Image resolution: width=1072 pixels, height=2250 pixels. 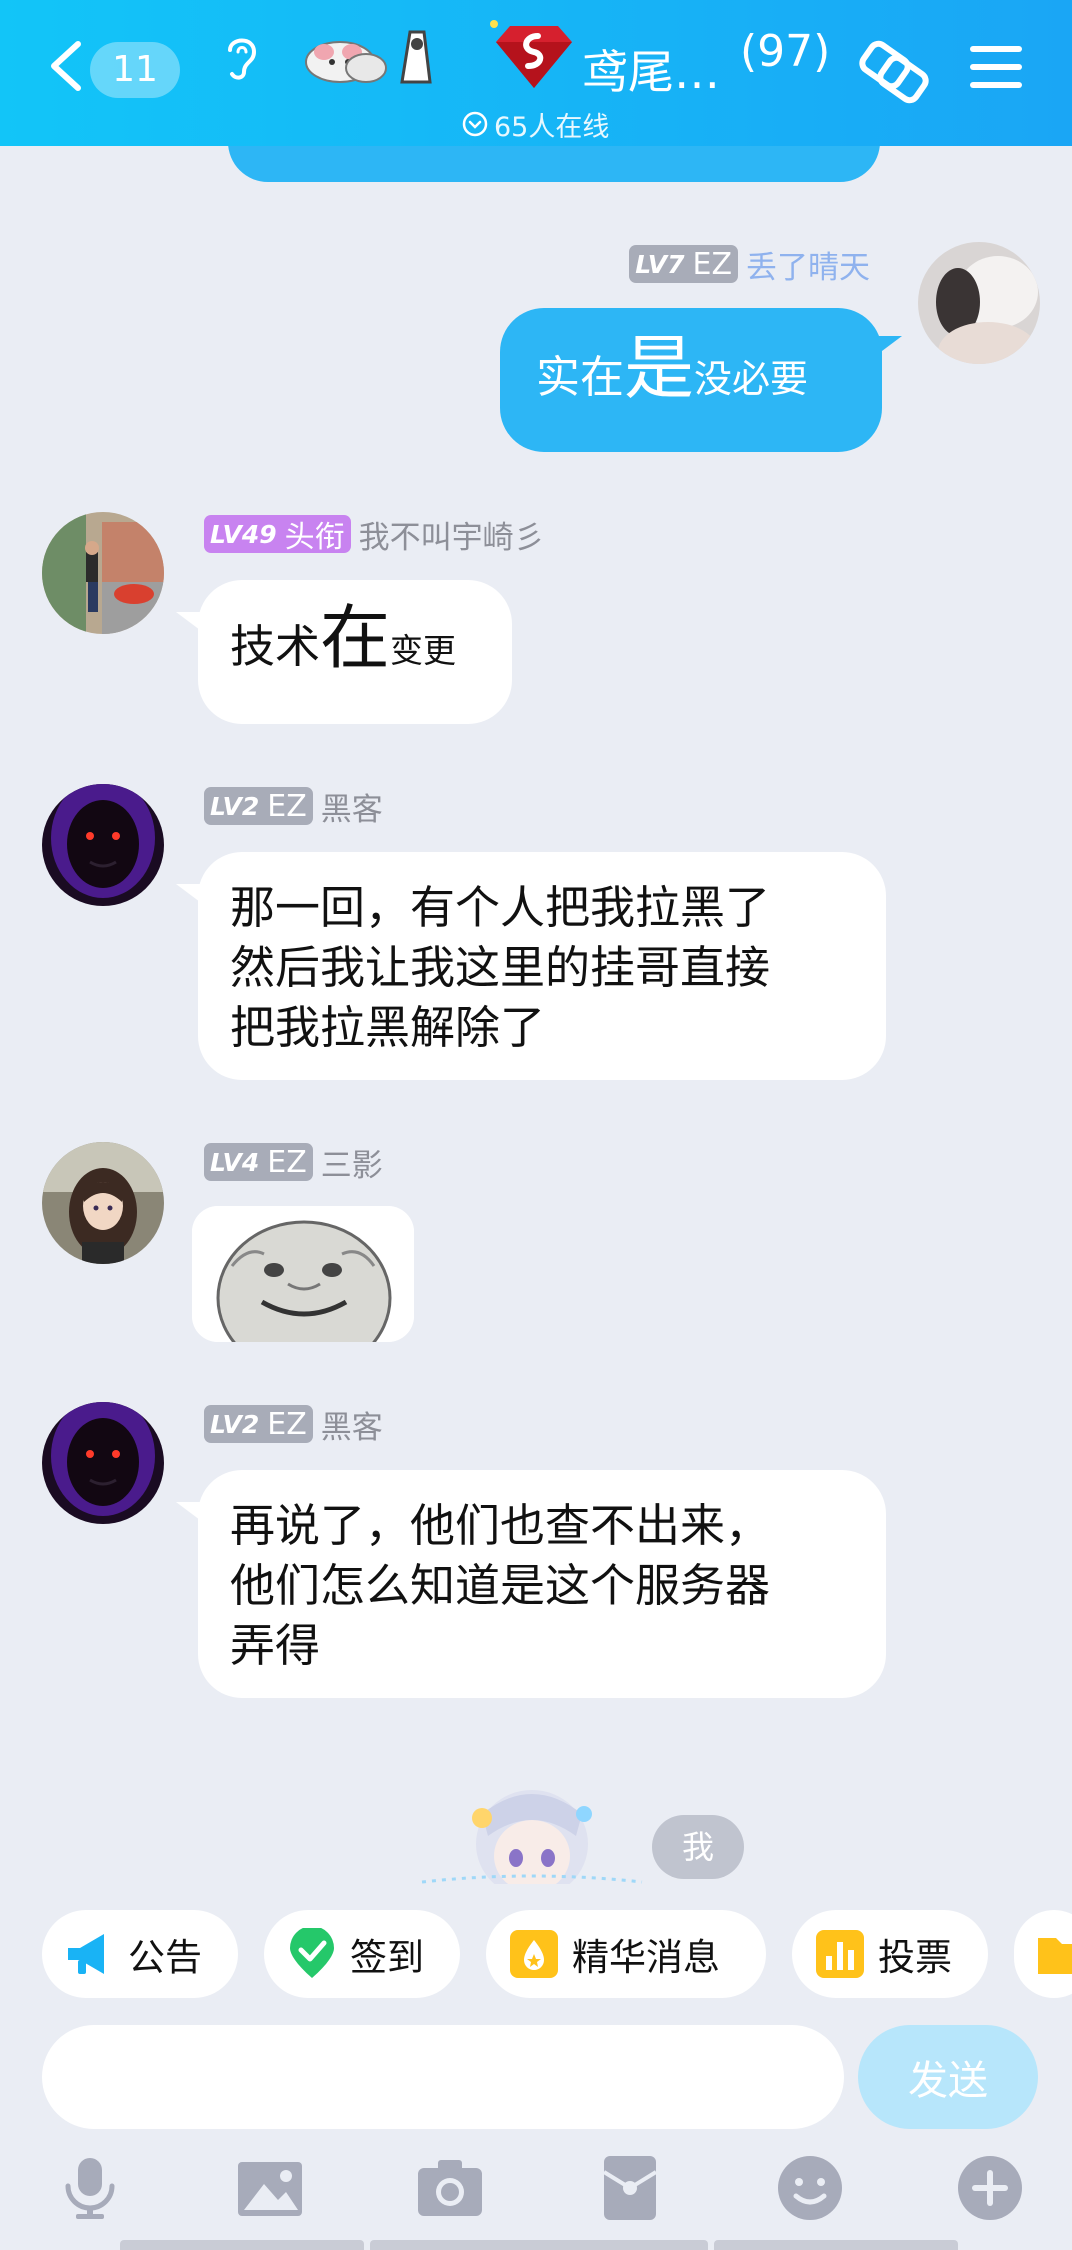 I want to click on back-chevron-icon, so click(x=66, y=66).